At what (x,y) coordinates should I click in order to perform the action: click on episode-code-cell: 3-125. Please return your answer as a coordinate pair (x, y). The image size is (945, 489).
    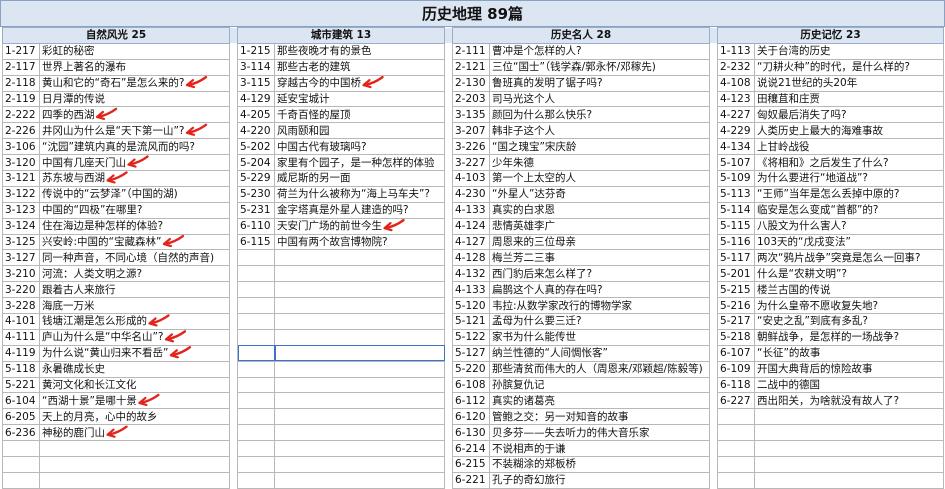
    Looking at the image, I should click on (21, 242).